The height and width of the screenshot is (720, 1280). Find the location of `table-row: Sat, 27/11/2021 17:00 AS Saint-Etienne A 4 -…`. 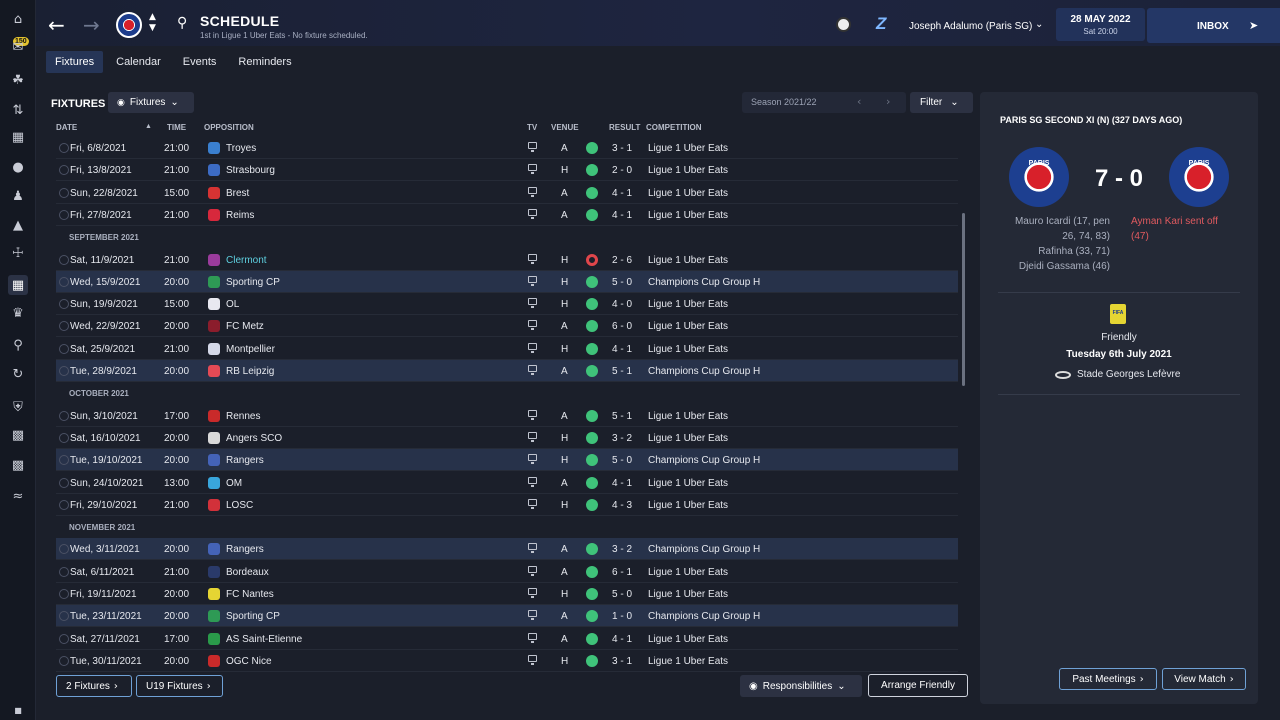

table-row: Sat, 27/11/2021 17:00 AS Saint-Etienne A 4 -… is located at coordinates (507, 639).